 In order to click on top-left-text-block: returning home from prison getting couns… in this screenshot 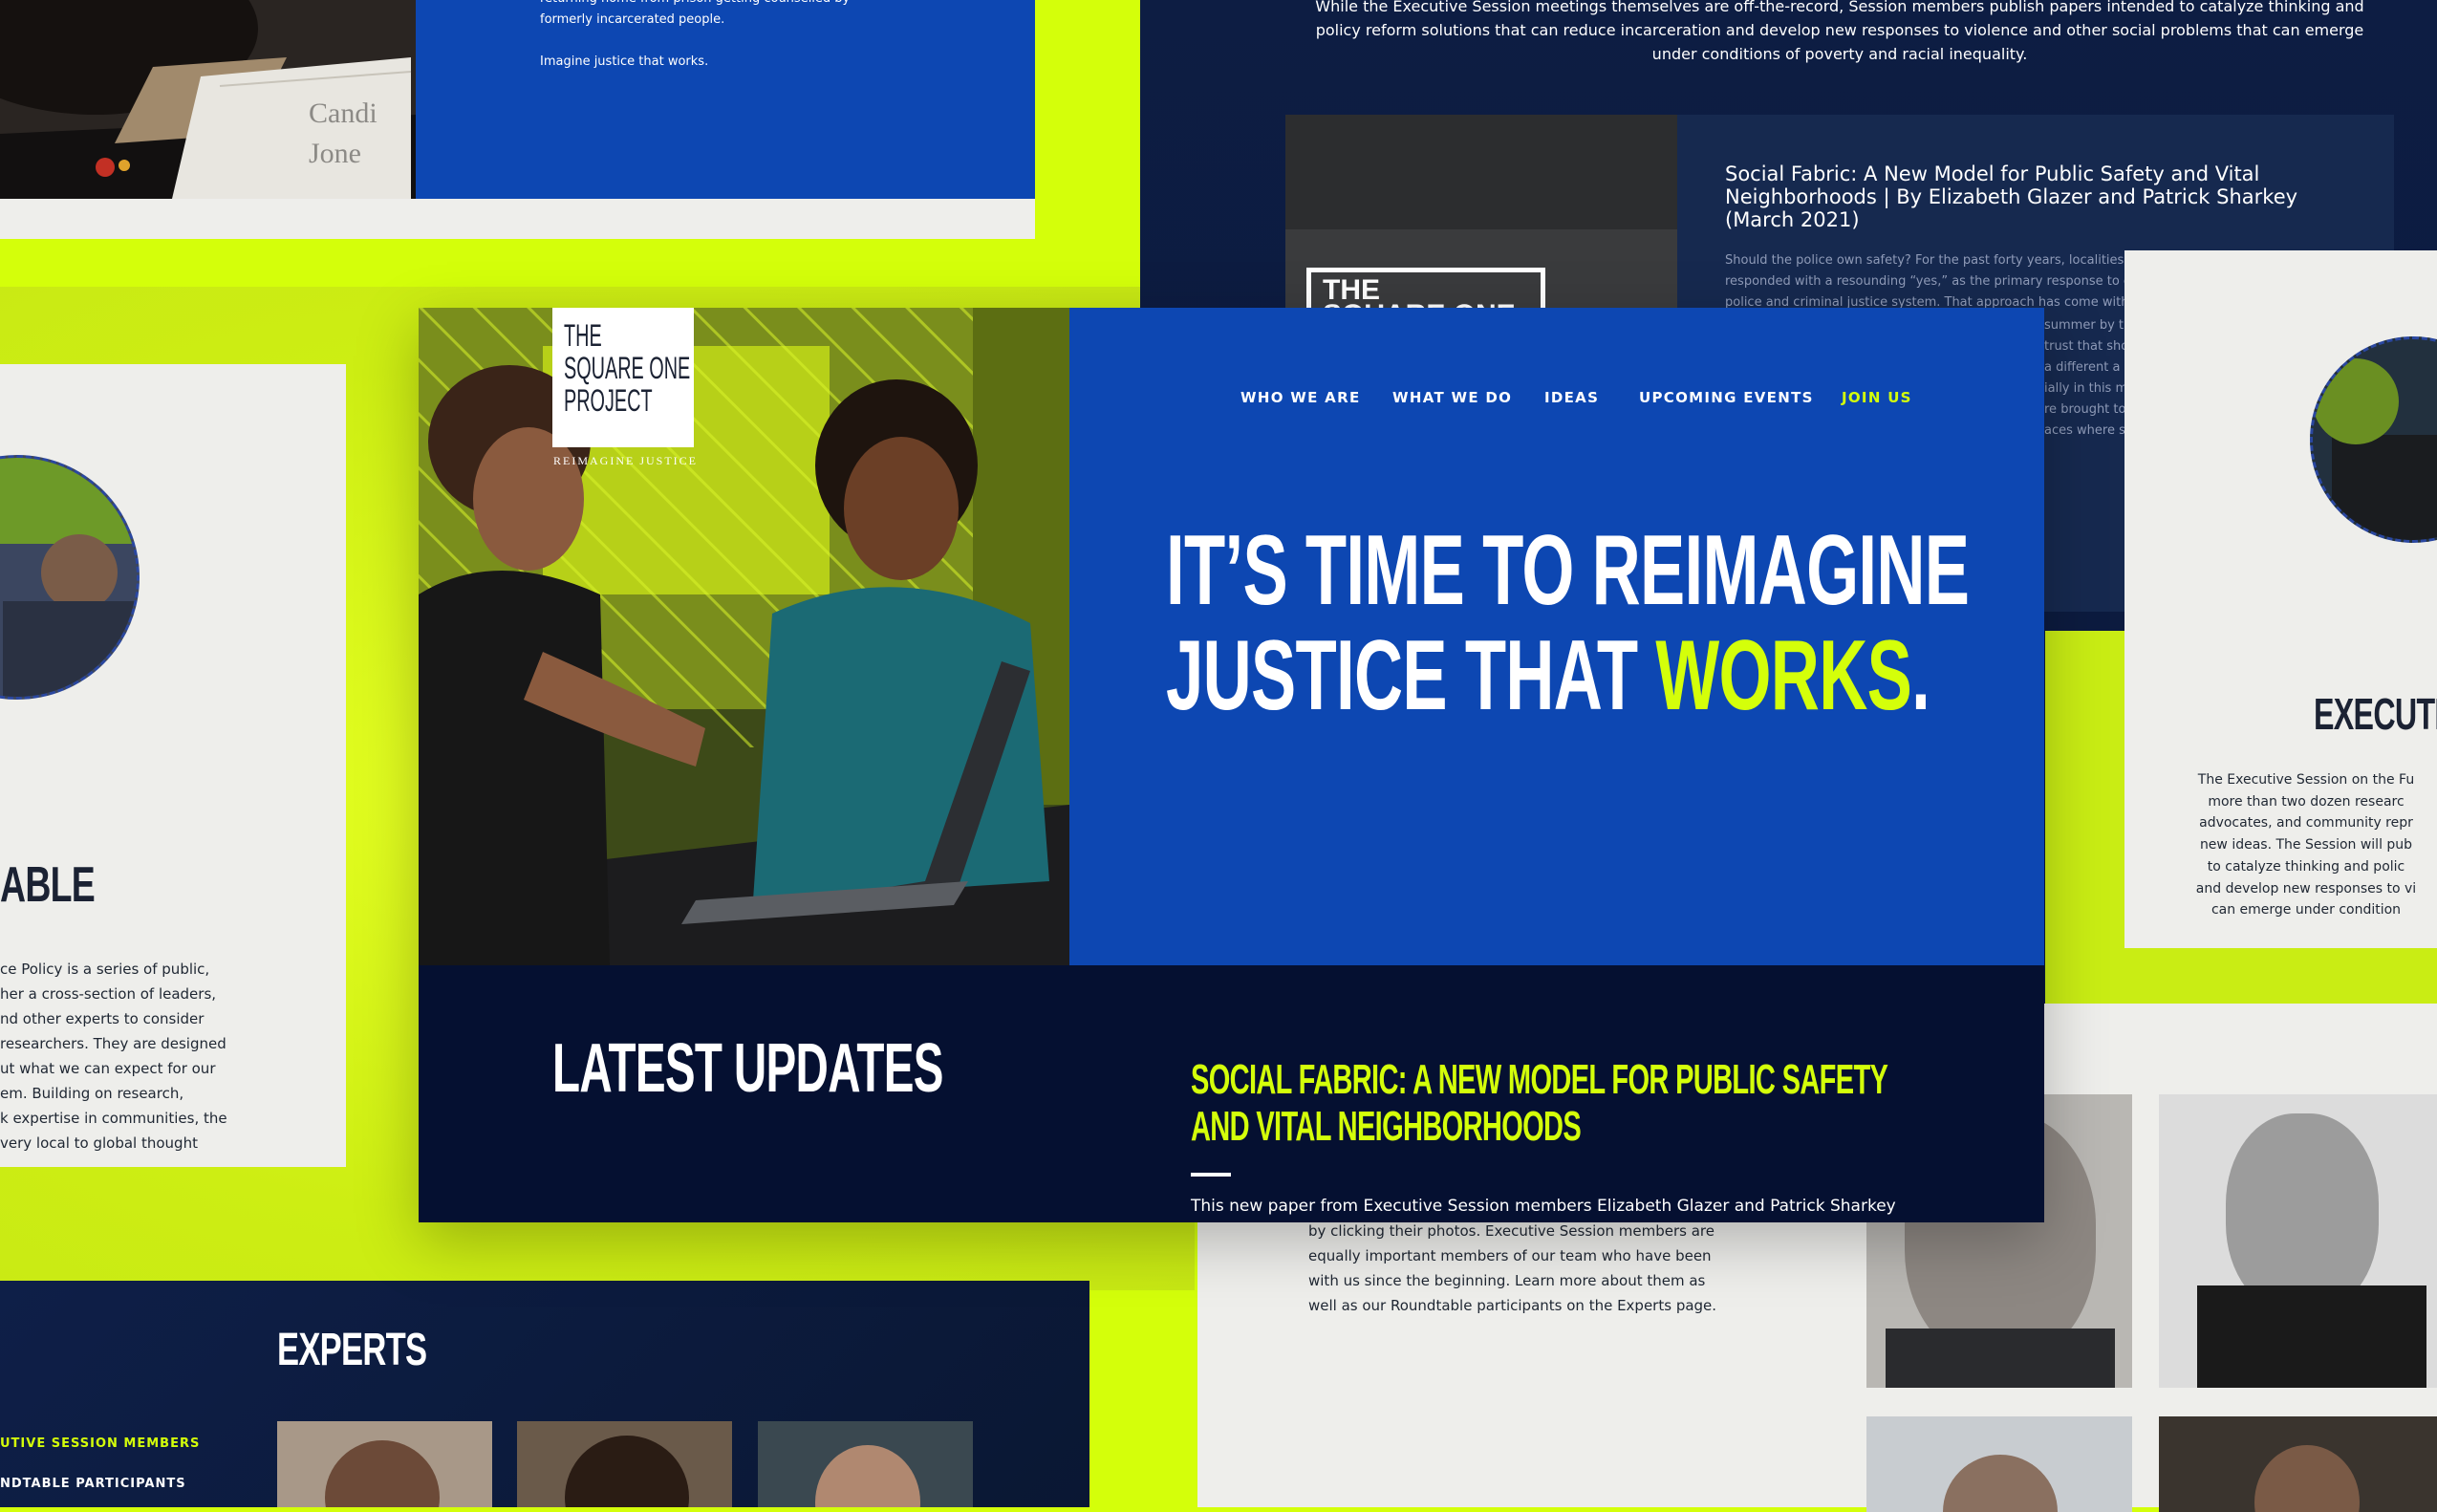, I will do `click(695, 15)`.